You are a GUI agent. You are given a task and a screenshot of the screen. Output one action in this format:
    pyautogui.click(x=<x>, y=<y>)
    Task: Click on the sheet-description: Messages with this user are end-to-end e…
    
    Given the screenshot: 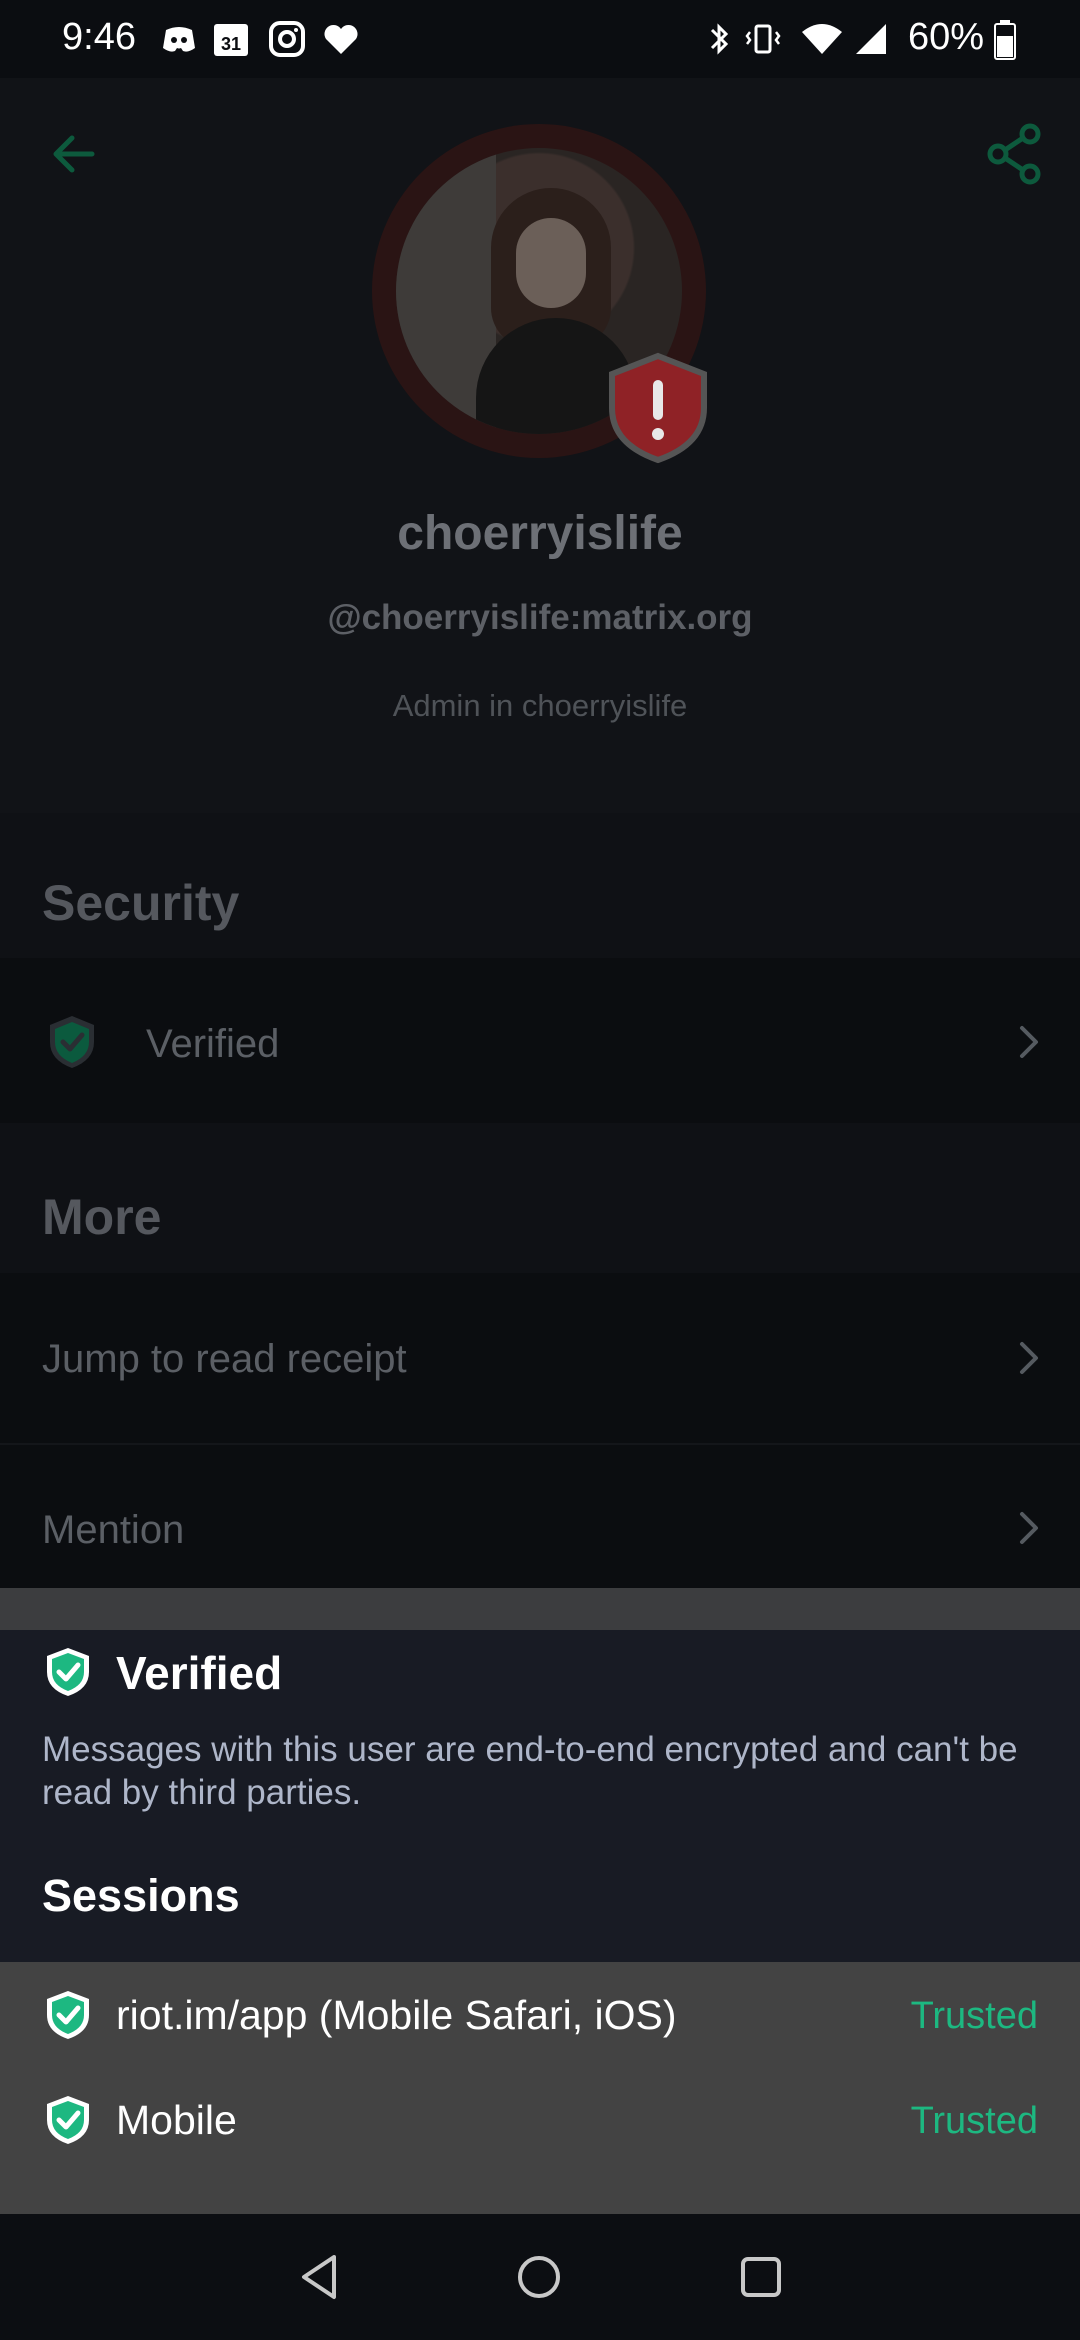 What is the action you would take?
    pyautogui.click(x=530, y=1771)
    